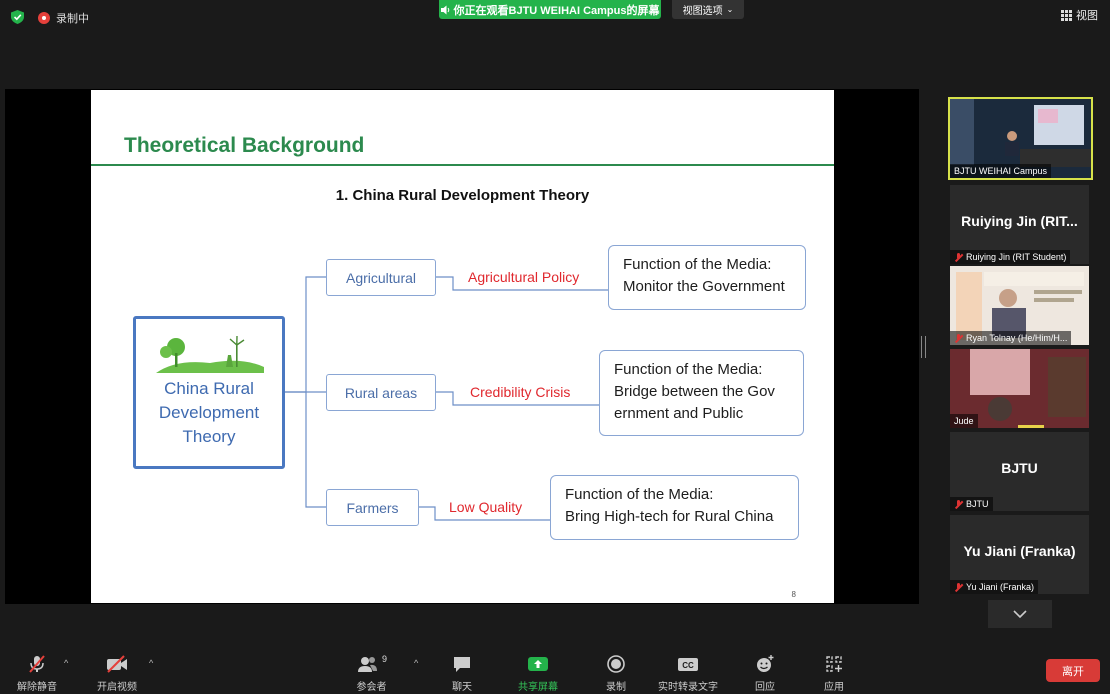 Image resolution: width=1110 pixels, height=694 pixels. I want to click on chat-button: 聊天, so click(462, 673).